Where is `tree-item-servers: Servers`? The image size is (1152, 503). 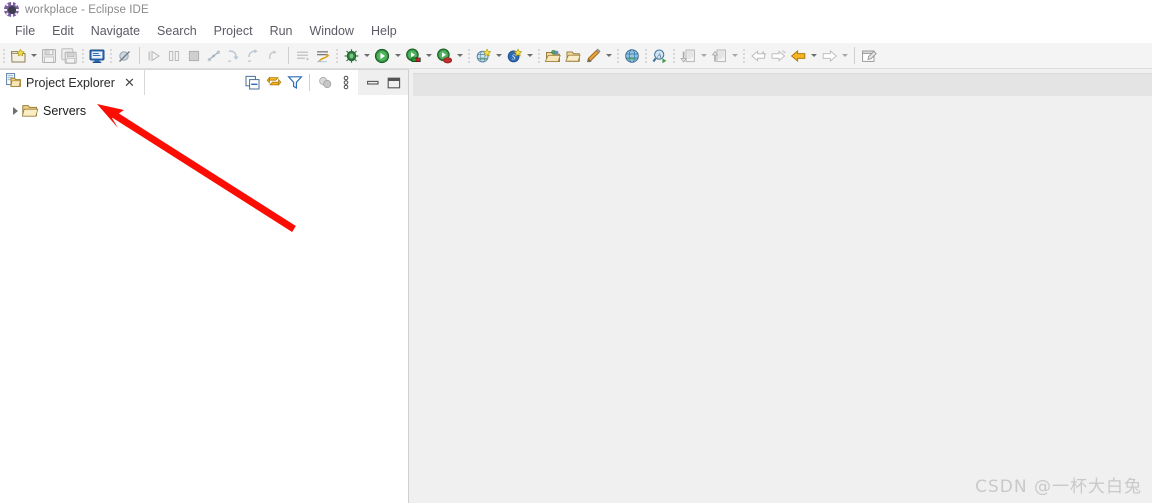 tree-item-servers: Servers is located at coordinates (207, 110).